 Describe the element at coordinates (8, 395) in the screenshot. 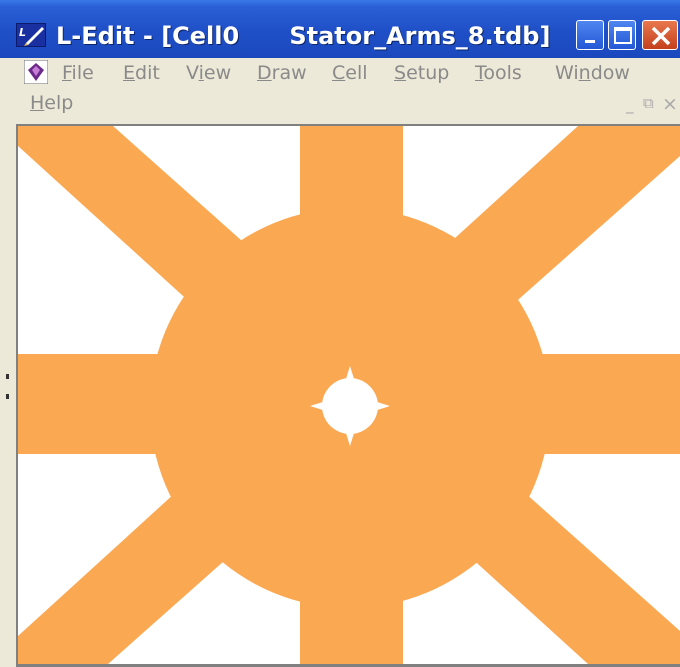

I see `window-left-edge` at that location.